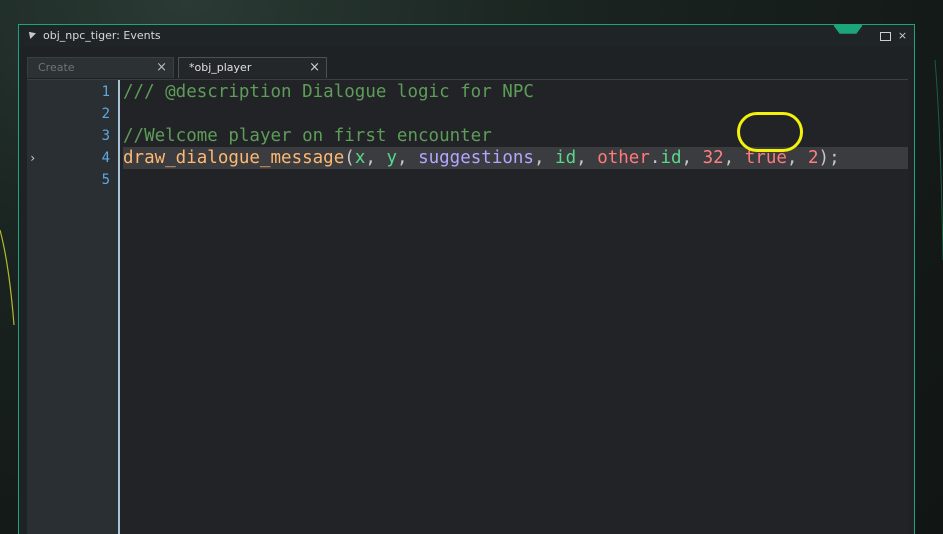 Image resolution: width=943 pixels, height=534 pixels. Describe the element at coordinates (234, 158) in the screenshot. I see `code-token-func: draw_dialogue_message` at that location.